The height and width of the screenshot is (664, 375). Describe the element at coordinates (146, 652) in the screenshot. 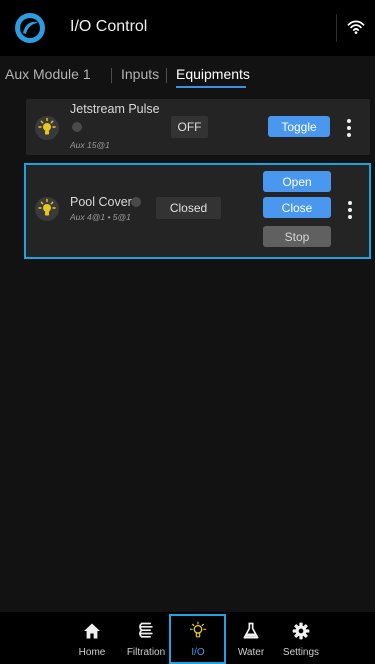

I see `nav-label: Filtration` at that location.